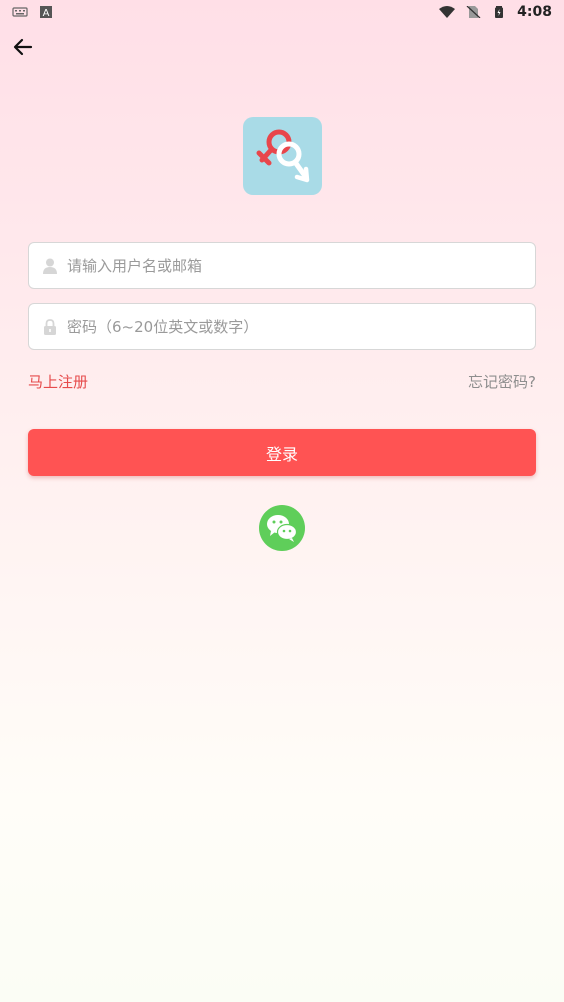 This screenshot has height=1002, width=564. What do you see at coordinates (58, 381) in the screenshot?
I see `register-link: 马上注册` at bounding box center [58, 381].